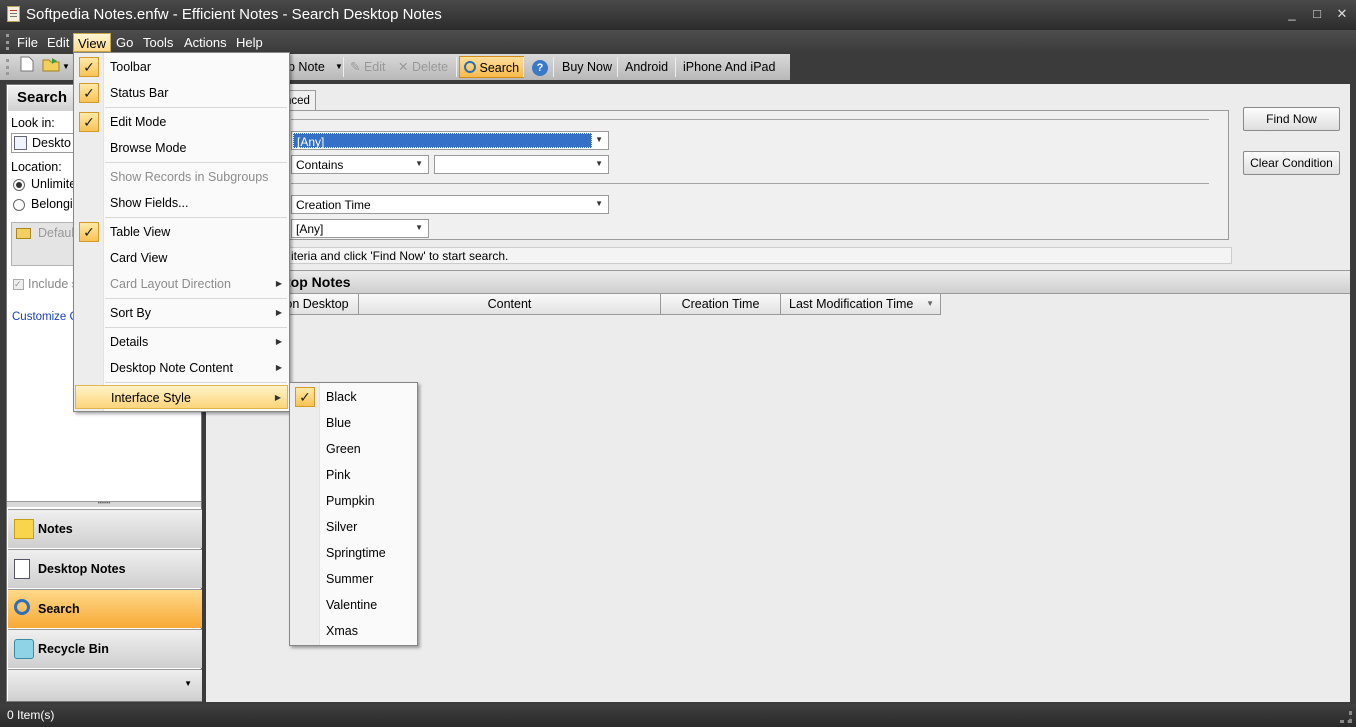 The height and width of the screenshot is (727, 1356). Describe the element at coordinates (181, 368) in the screenshot. I see `menuitem-desktop-note-content: Desktop Note Content ▶` at that location.